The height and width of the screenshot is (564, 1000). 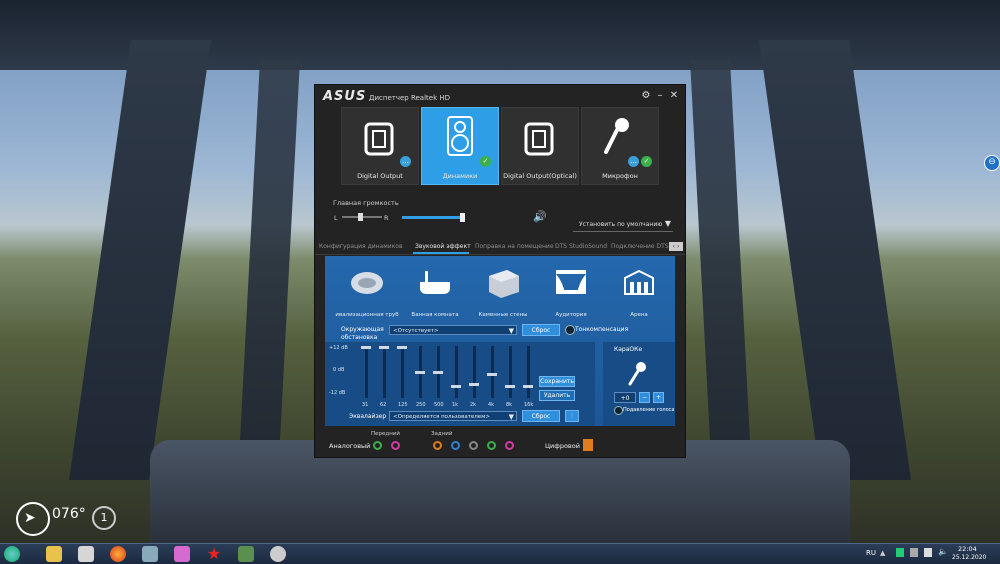 I want to click on tab-sound-effect: Звуковой эффект, so click(x=443, y=246).